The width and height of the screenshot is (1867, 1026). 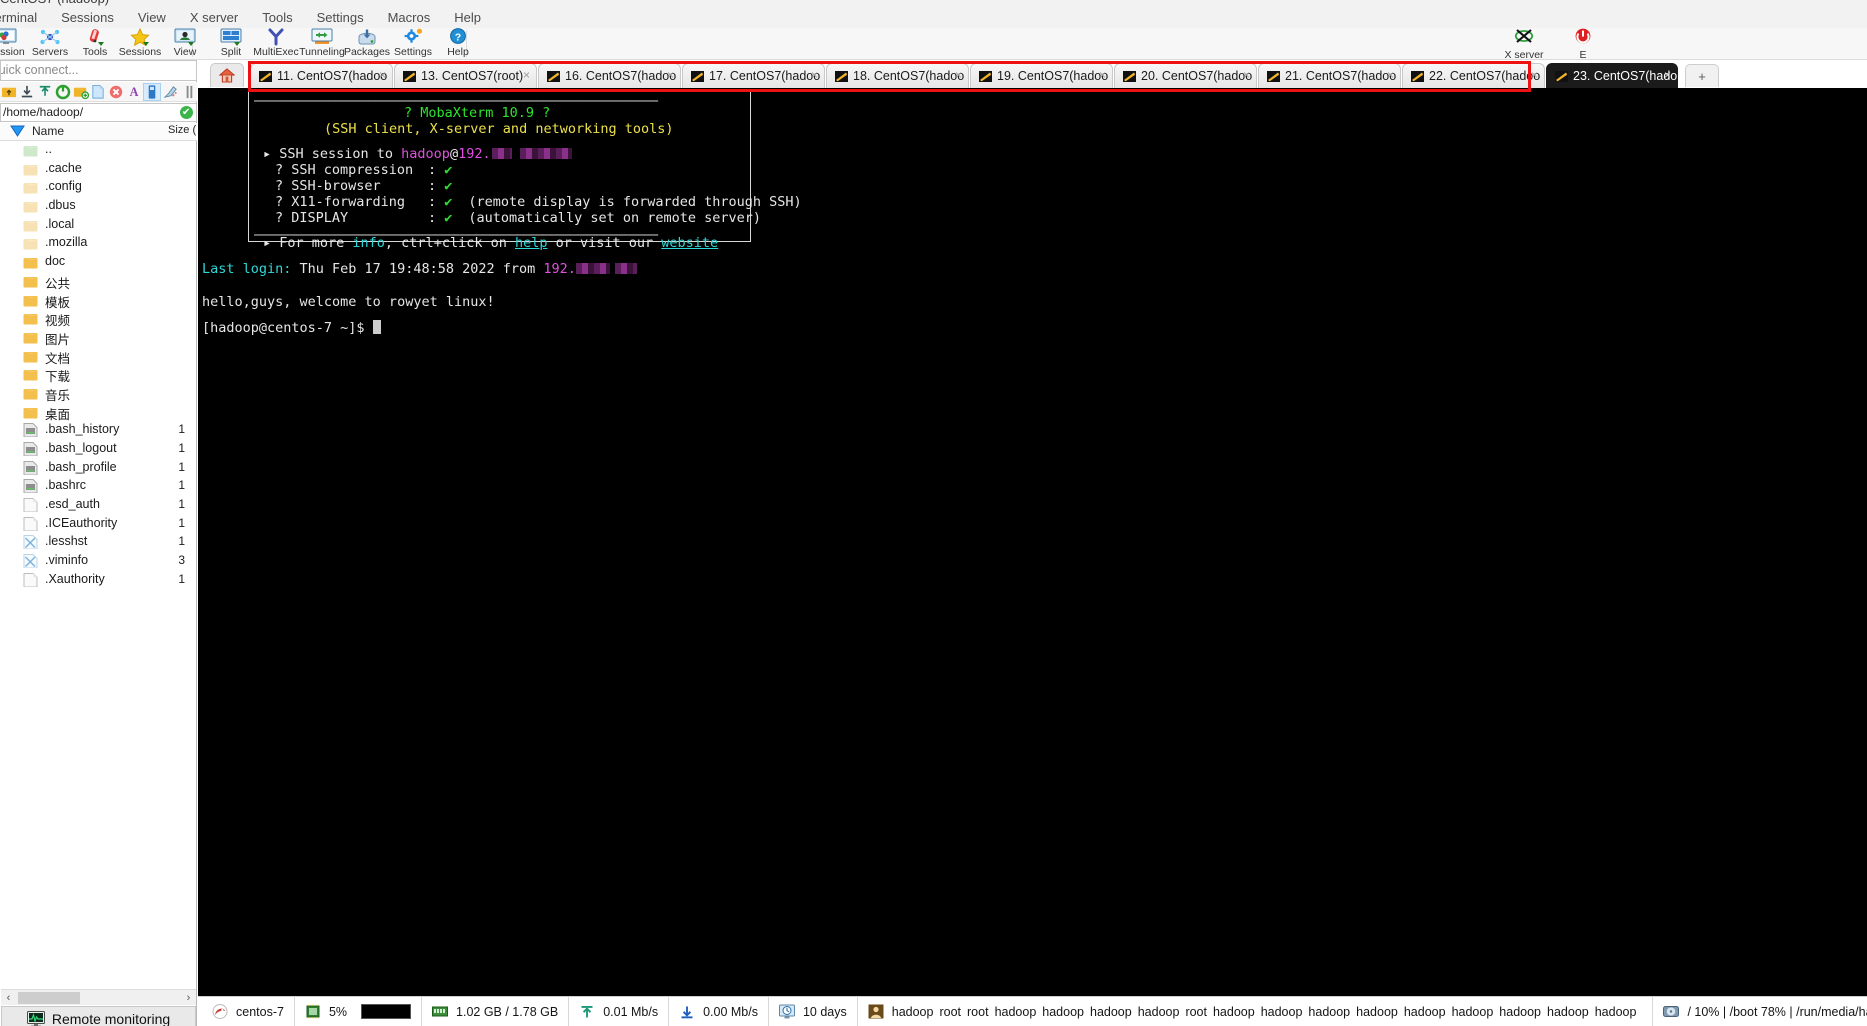 What do you see at coordinates (98, 468) in the screenshot?
I see `file-row: .bash_profile 1` at bounding box center [98, 468].